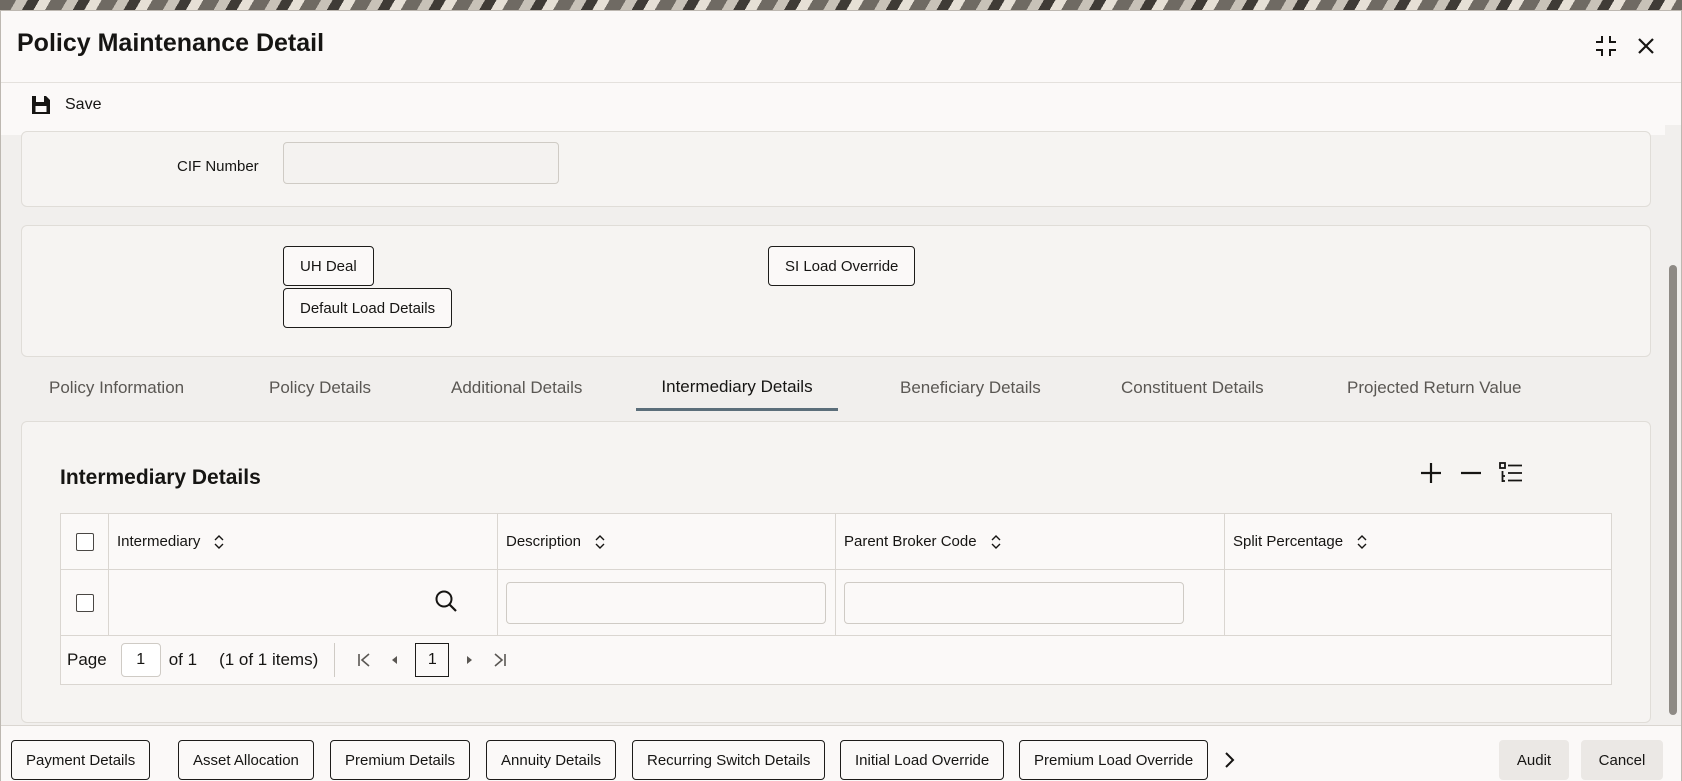 The width and height of the screenshot is (1682, 781). I want to click on chevron-right-icon, so click(1230, 760).